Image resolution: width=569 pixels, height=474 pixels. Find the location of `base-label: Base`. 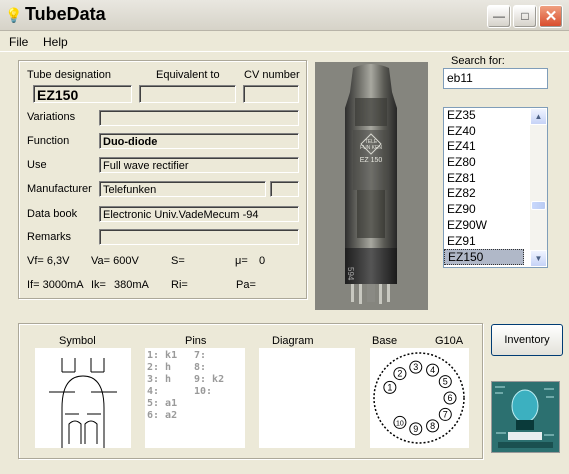

base-label: Base is located at coordinates (385, 341).